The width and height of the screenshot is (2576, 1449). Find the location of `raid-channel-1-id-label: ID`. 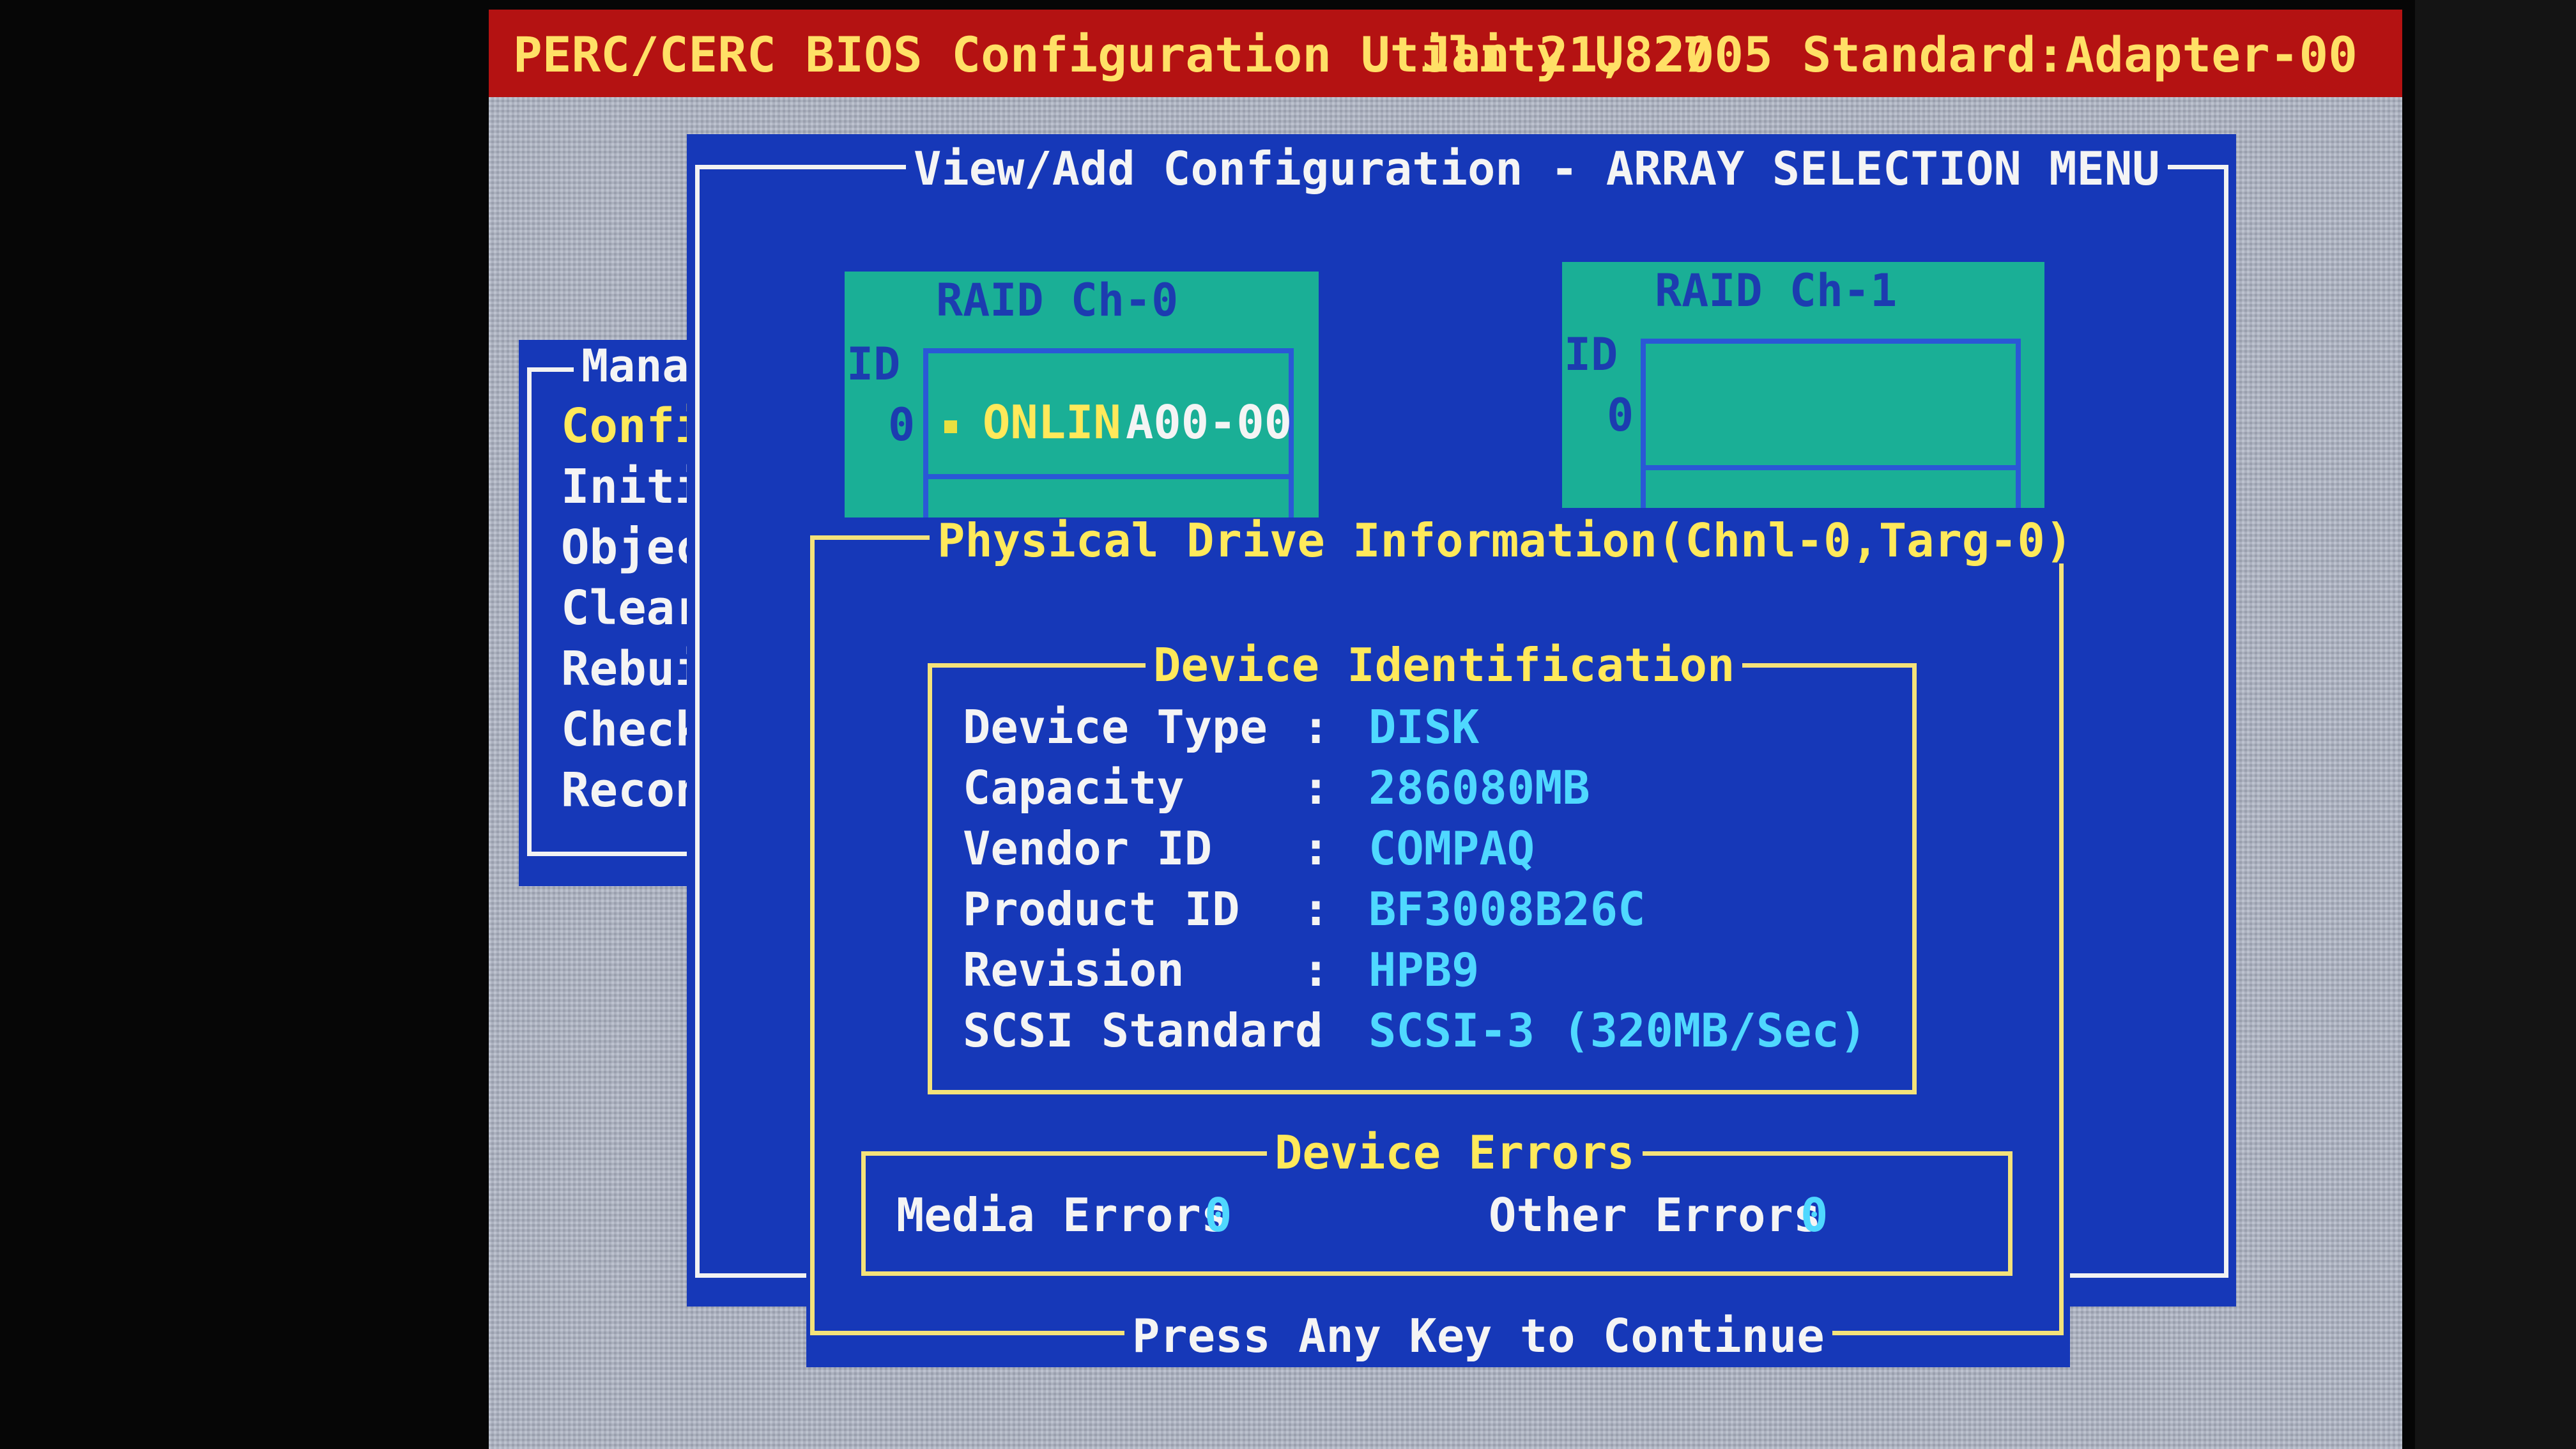

raid-channel-1-id-label: ID is located at coordinates (1591, 354).